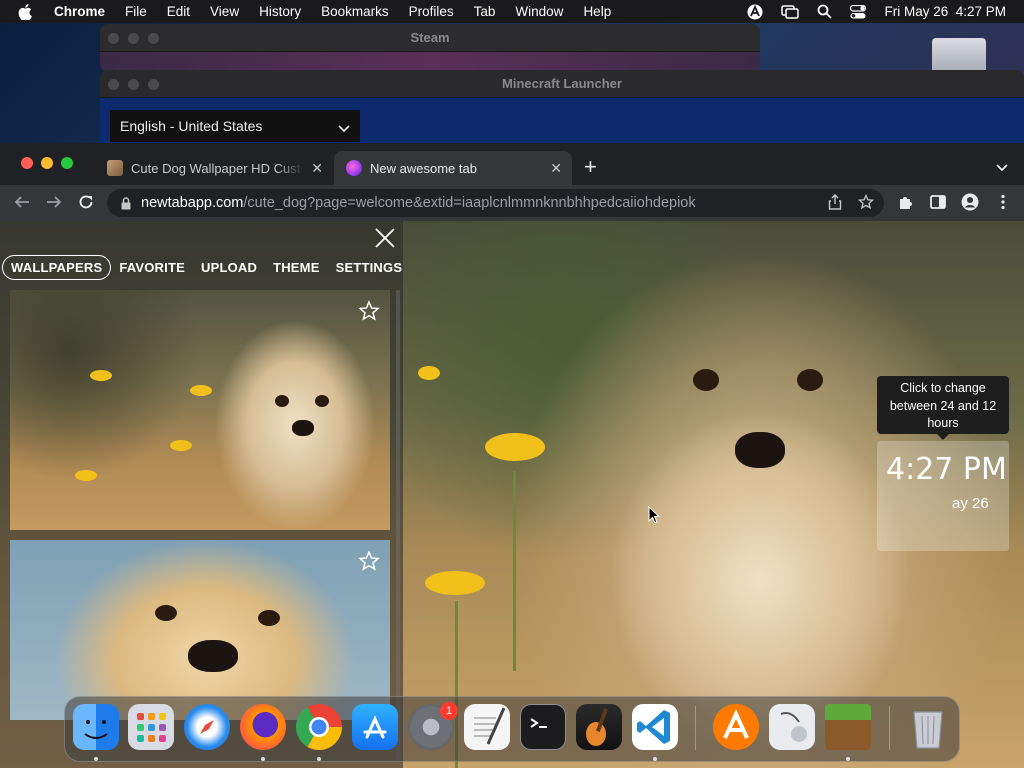 The width and height of the screenshot is (1024, 768). I want to click on tab-title: Cute Dog Wallpaper HD Custom, so click(217, 168).